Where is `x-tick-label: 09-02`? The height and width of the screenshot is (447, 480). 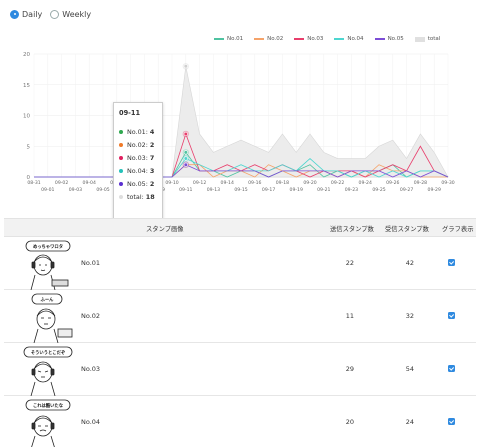 x-tick-label: 09-02 is located at coordinates (61, 183).